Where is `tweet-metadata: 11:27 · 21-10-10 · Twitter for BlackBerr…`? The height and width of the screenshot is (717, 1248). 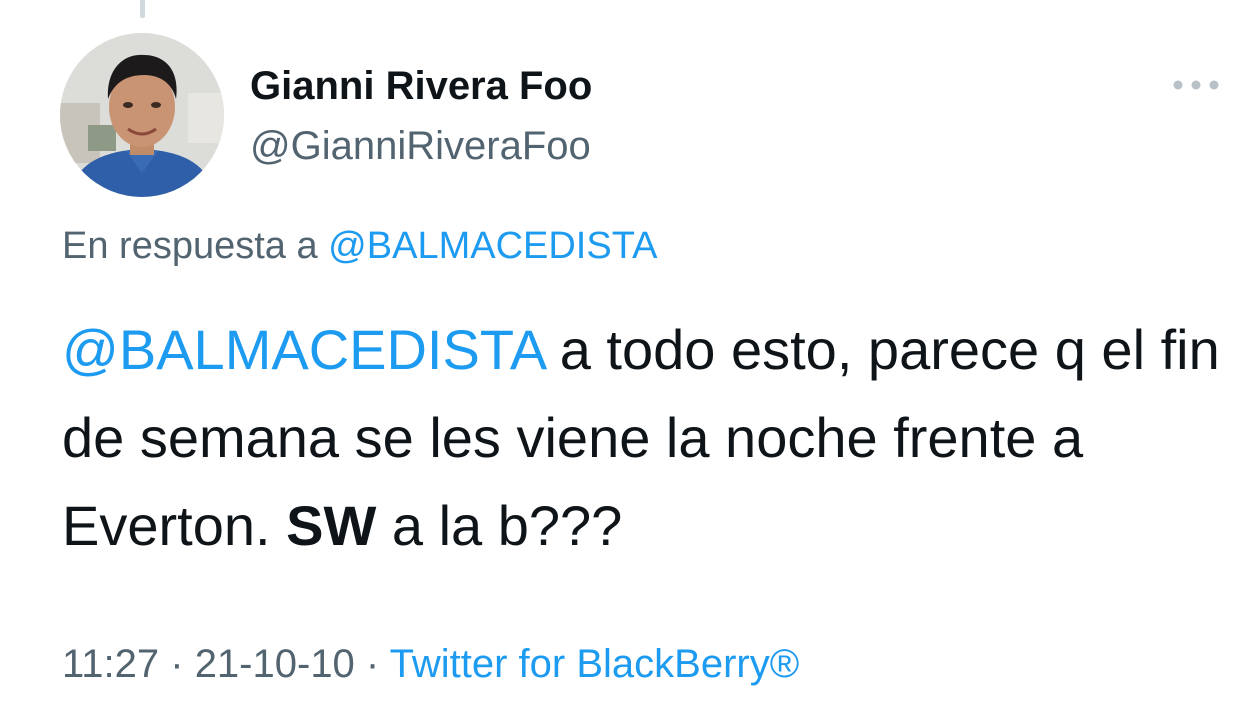
tweet-metadata: 11:27 · 21-10-10 · Twitter for BlackBerr… is located at coordinates (430, 664).